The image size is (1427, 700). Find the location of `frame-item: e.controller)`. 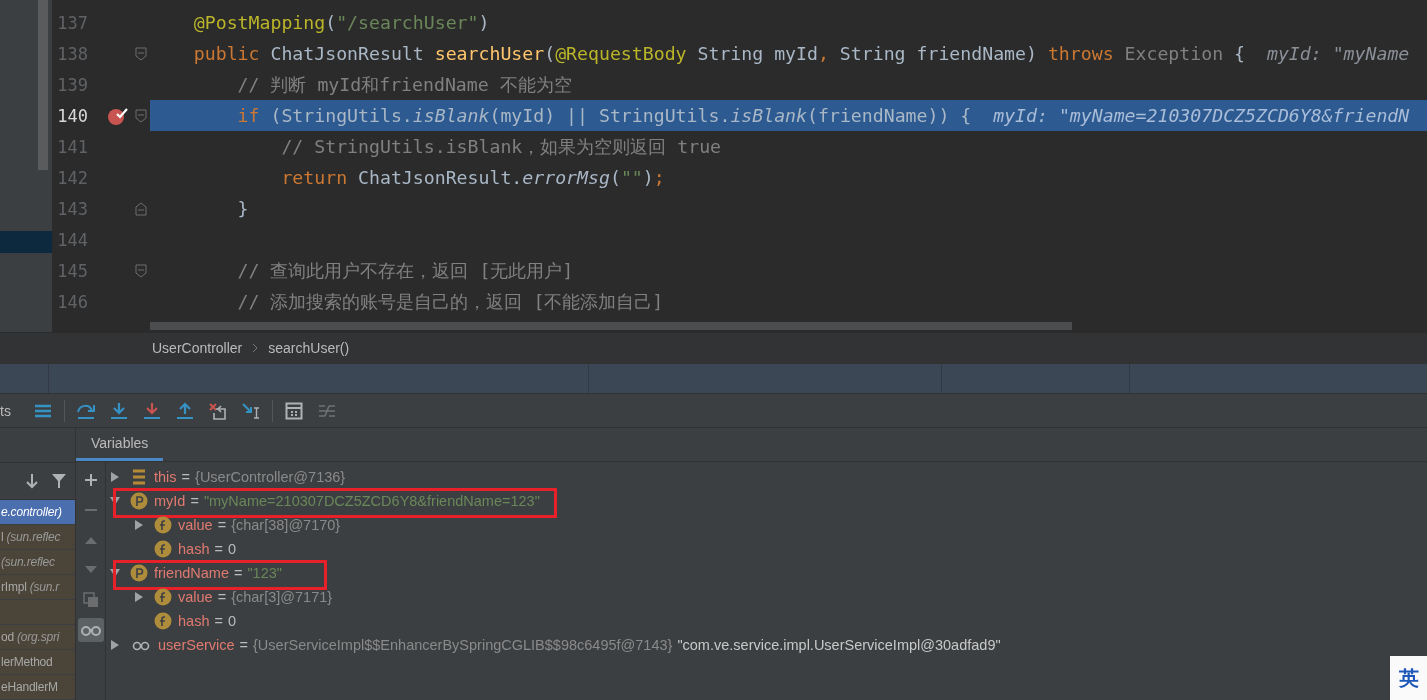

frame-item: e.controller) is located at coordinates (37, 512).